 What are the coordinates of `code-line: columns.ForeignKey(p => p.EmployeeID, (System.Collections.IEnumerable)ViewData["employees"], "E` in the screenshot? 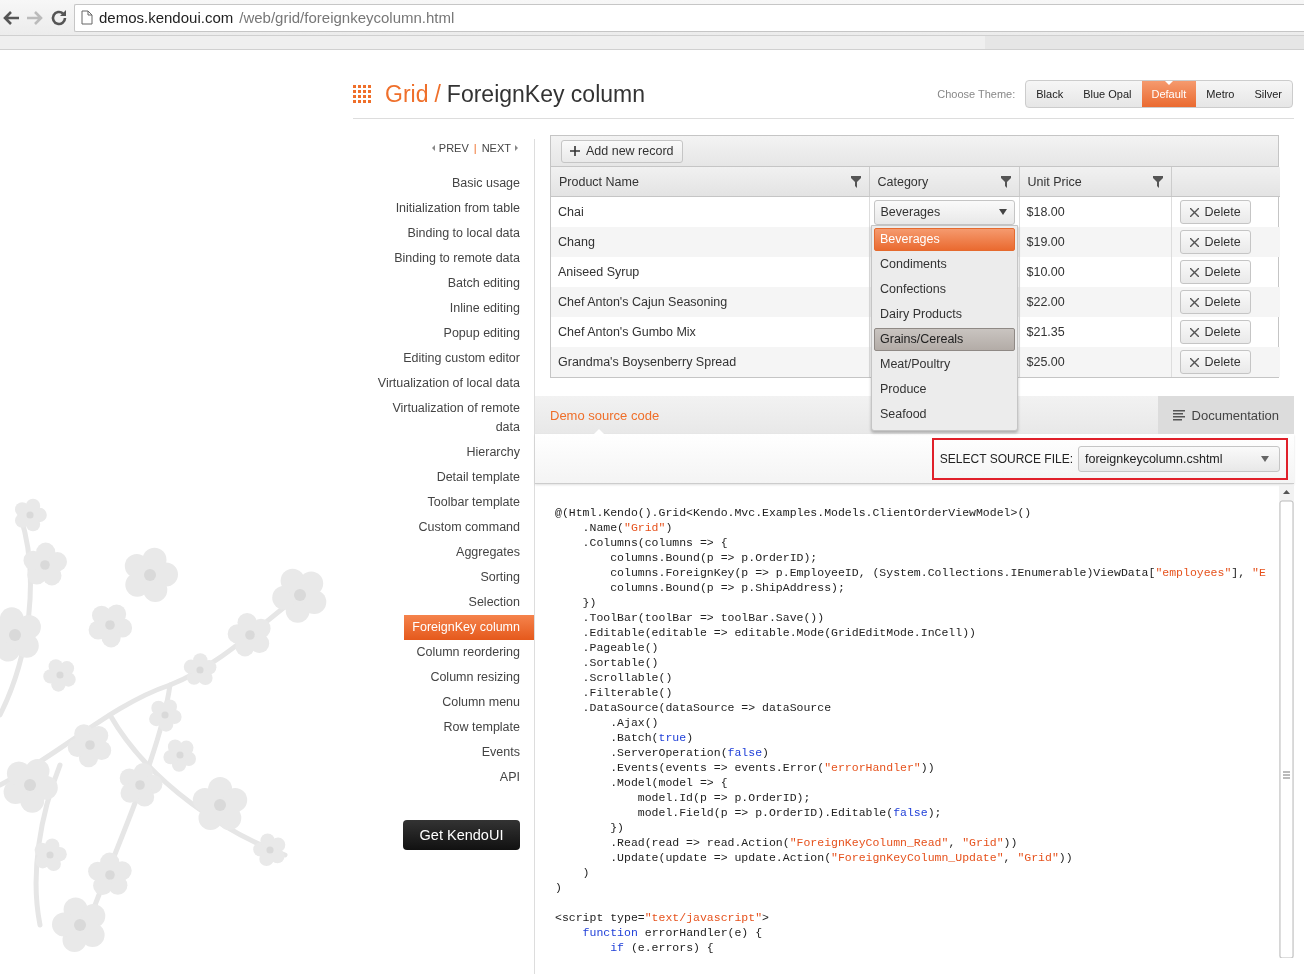 It's located at (938, 572).